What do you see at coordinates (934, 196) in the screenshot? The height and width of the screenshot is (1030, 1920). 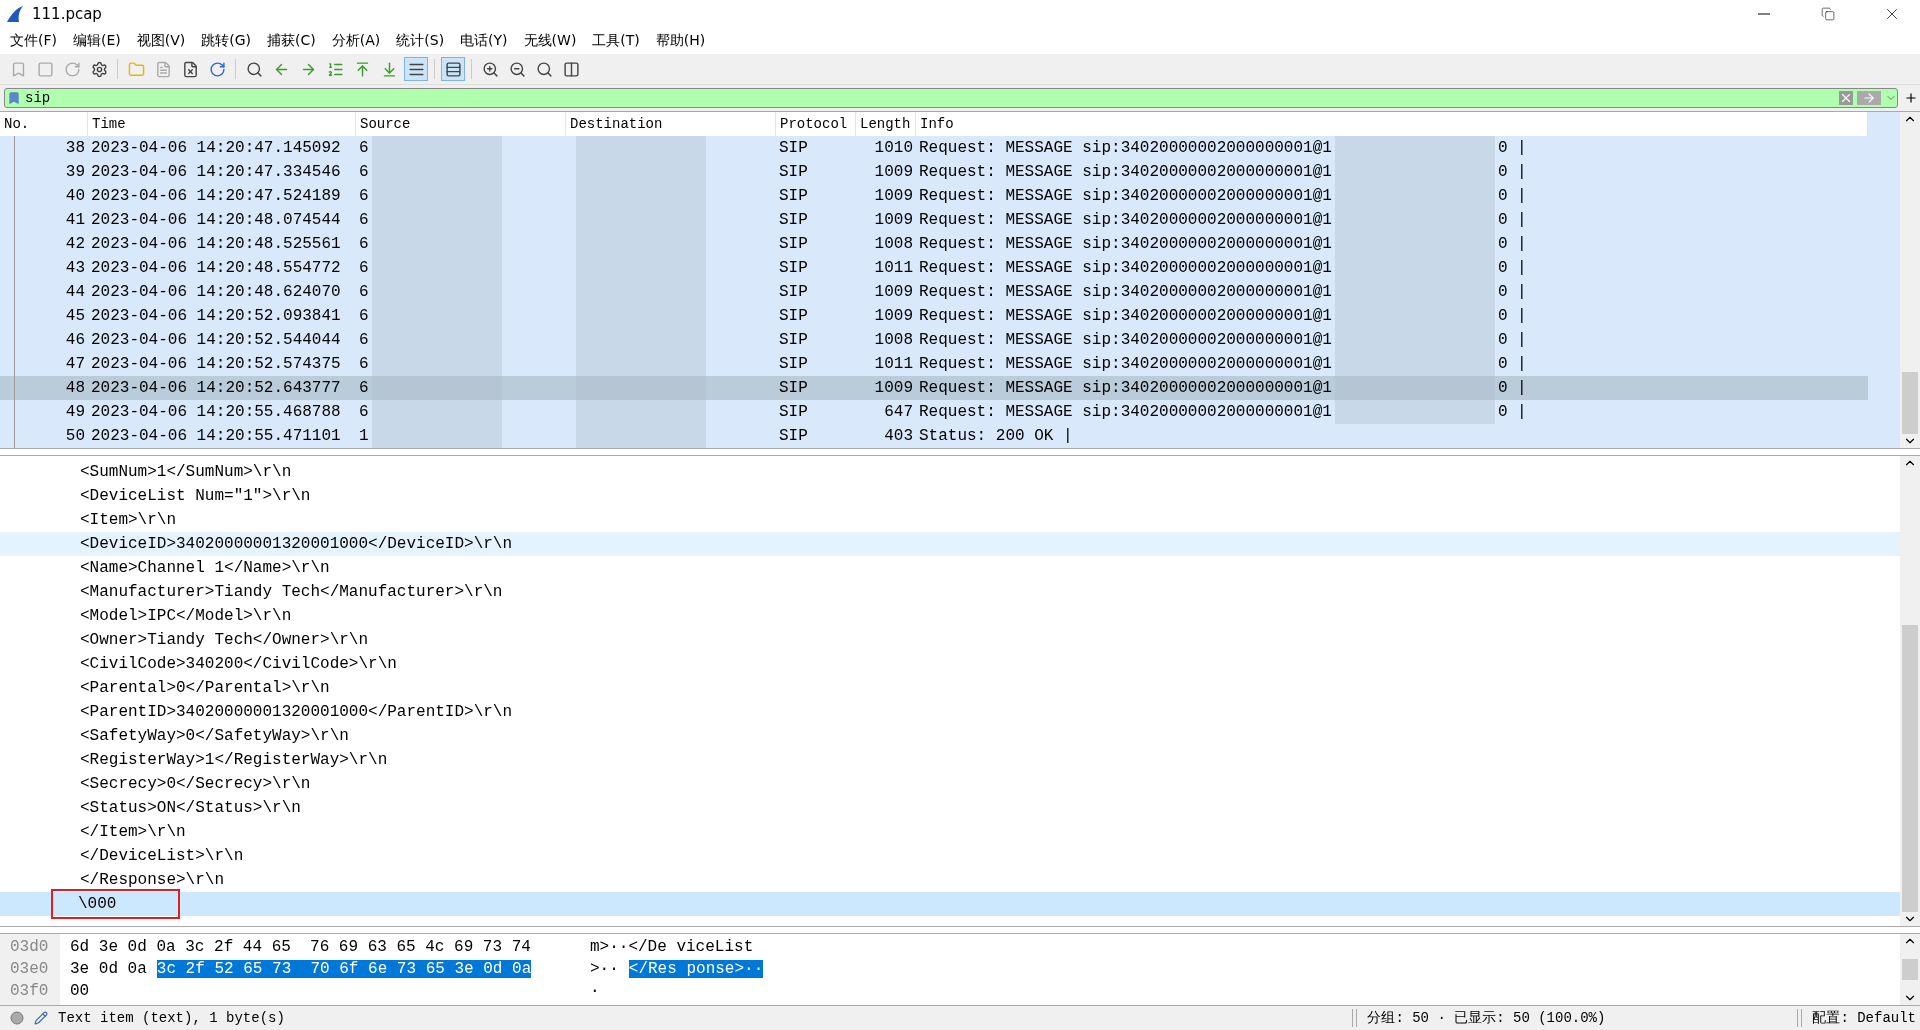 I see `packet-row: 40 2023-04-06 14:20:47.524189 6 SIP 1009 Request: MESSAGE sip:34020000002000000001@1 0 |` at bounding box center [934, 196].